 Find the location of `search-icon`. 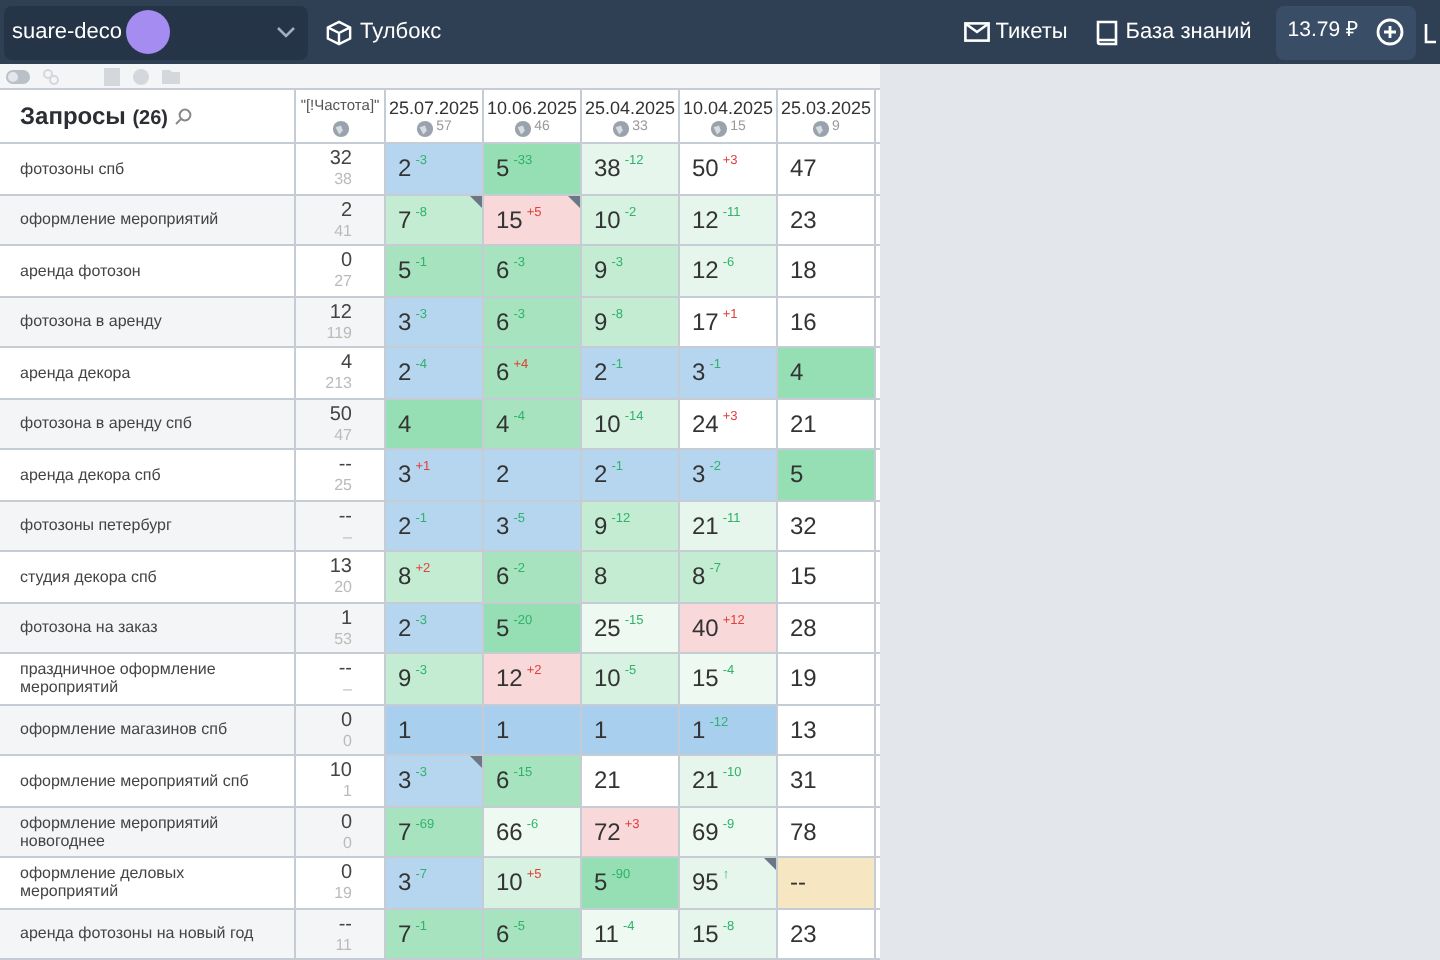

search-icon is located at coordinates (183, 116).